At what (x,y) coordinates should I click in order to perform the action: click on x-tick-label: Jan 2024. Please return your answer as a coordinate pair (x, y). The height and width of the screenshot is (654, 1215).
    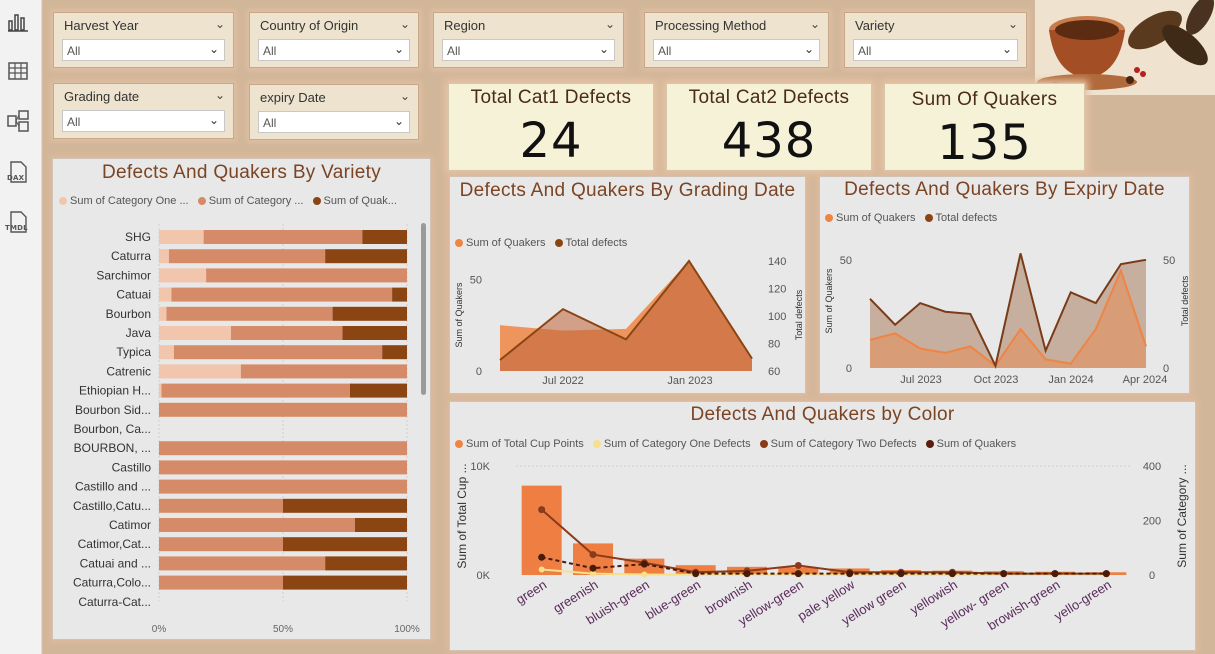
    Looking at the image, I should click on (1070, 380).